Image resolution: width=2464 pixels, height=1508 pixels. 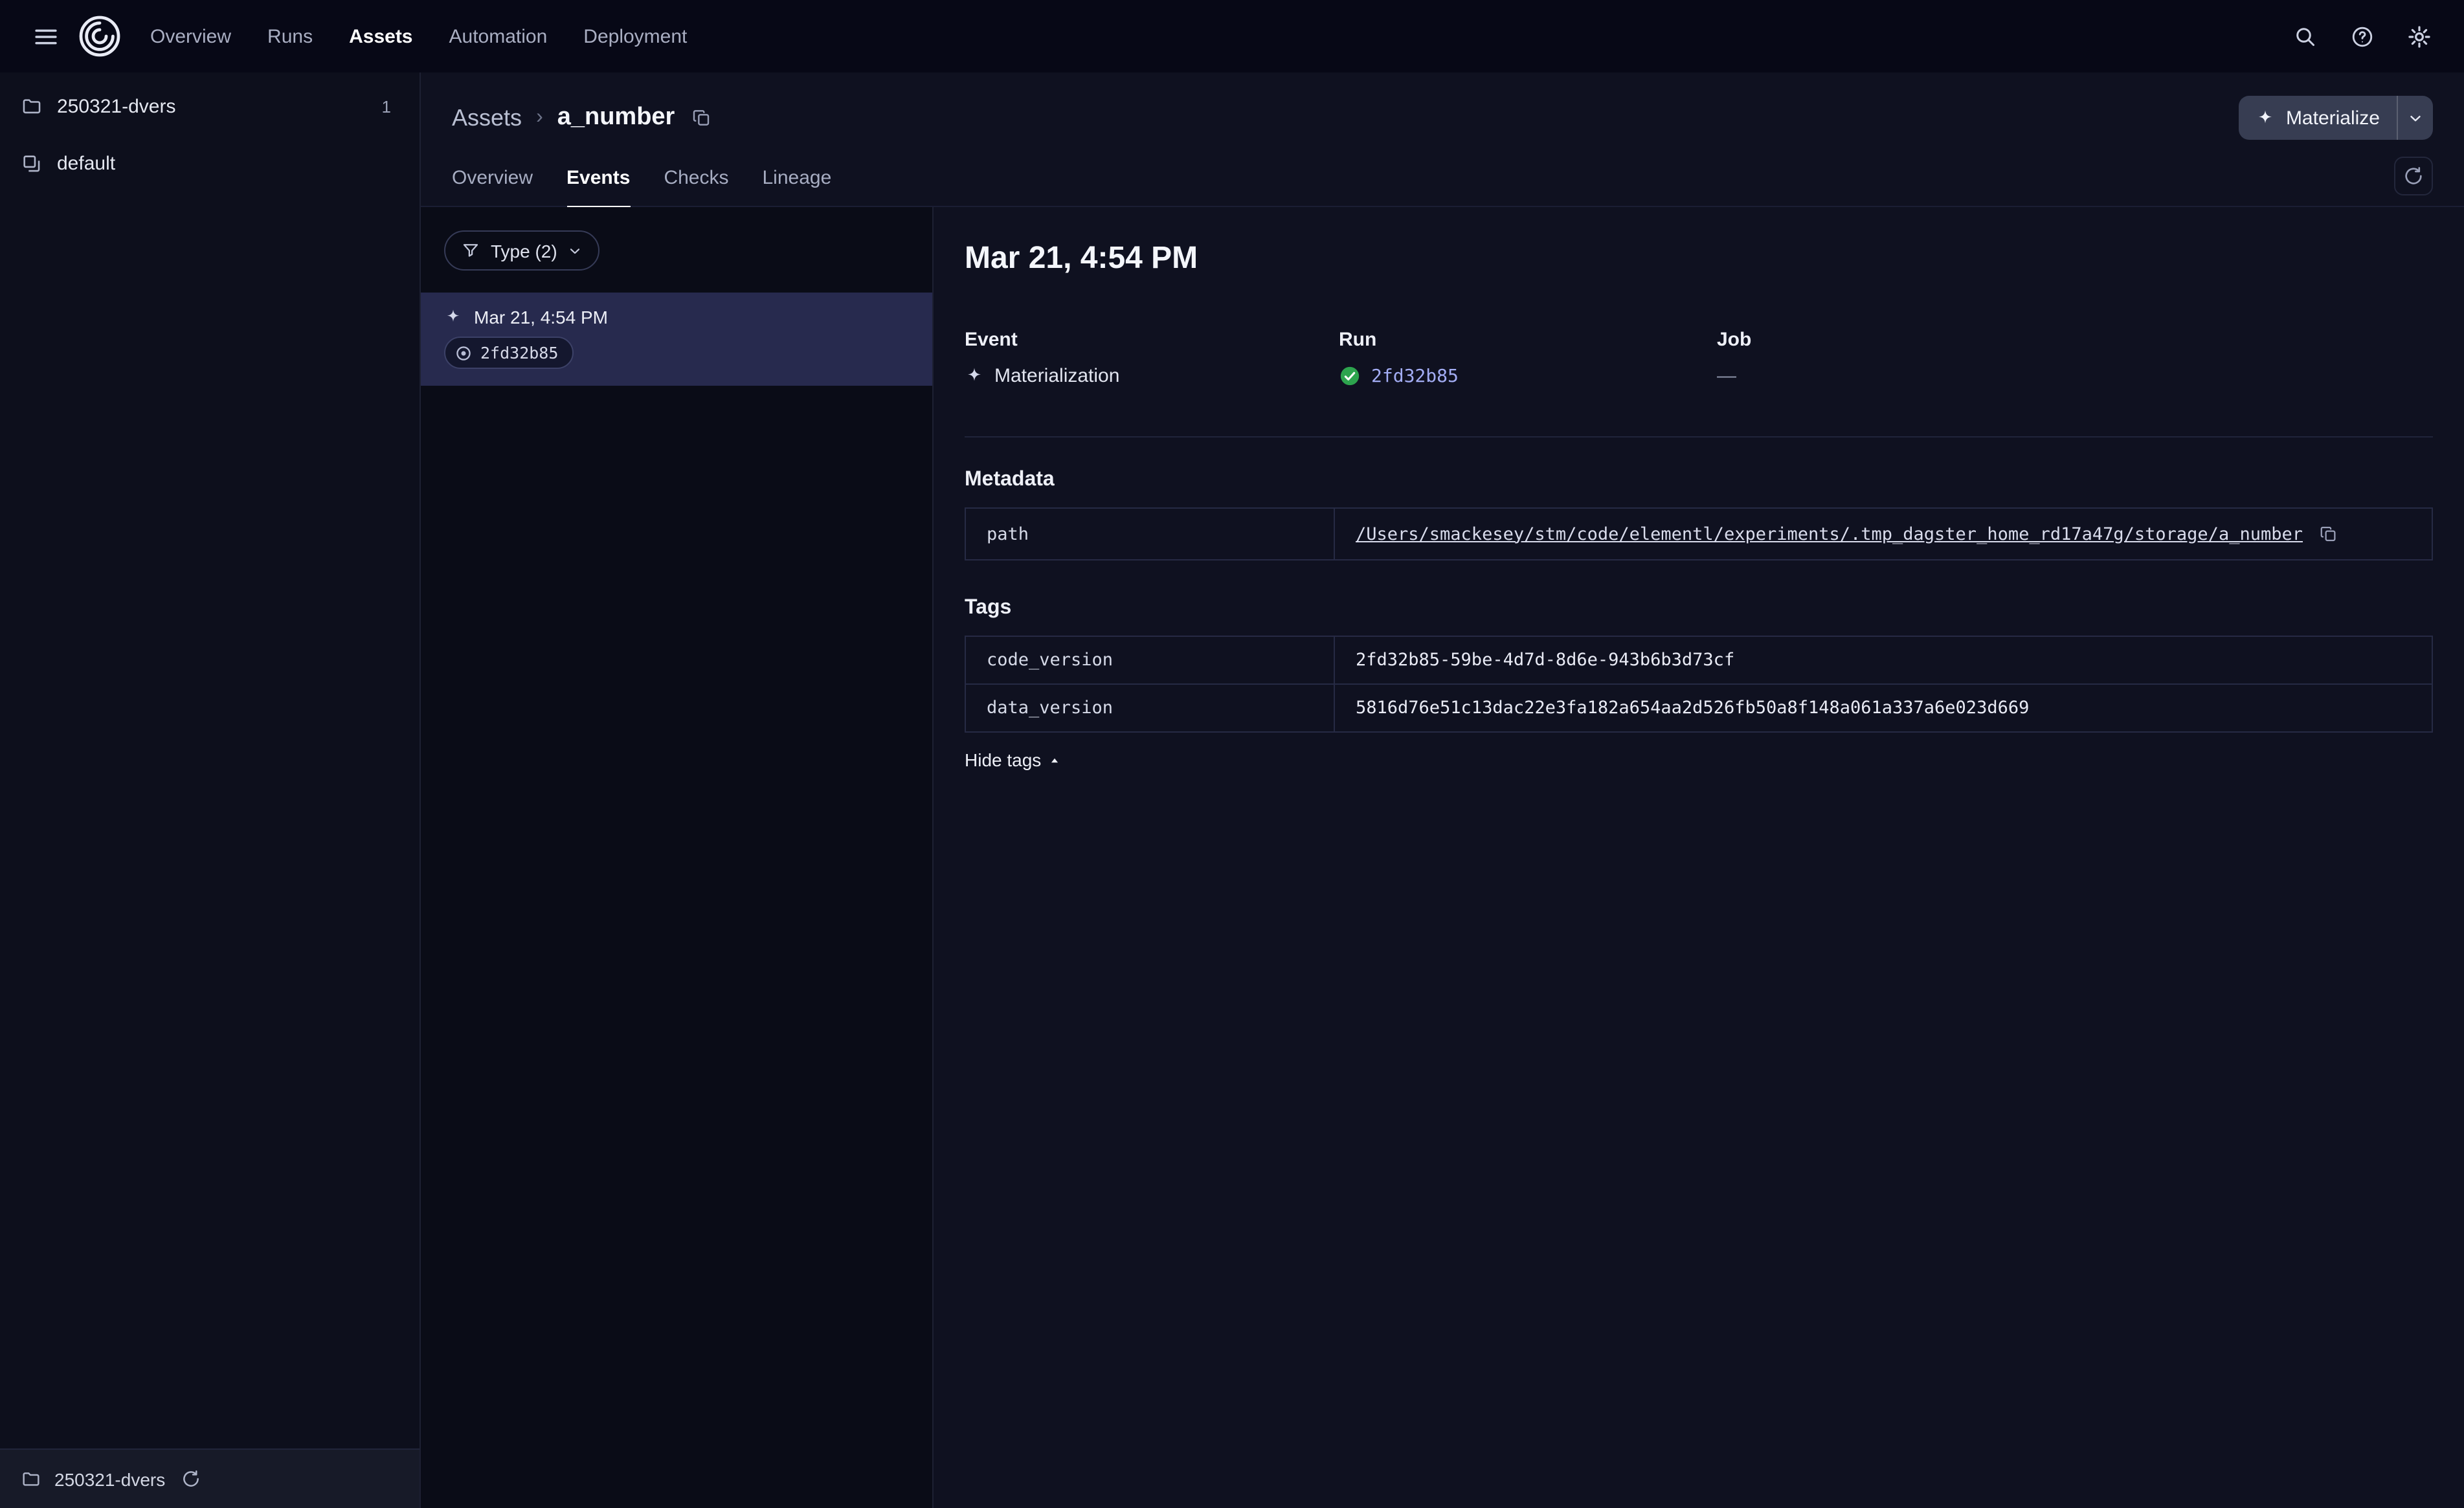 I want to click on materialize-split-button: Materialize, so click(x=2336, y=118).